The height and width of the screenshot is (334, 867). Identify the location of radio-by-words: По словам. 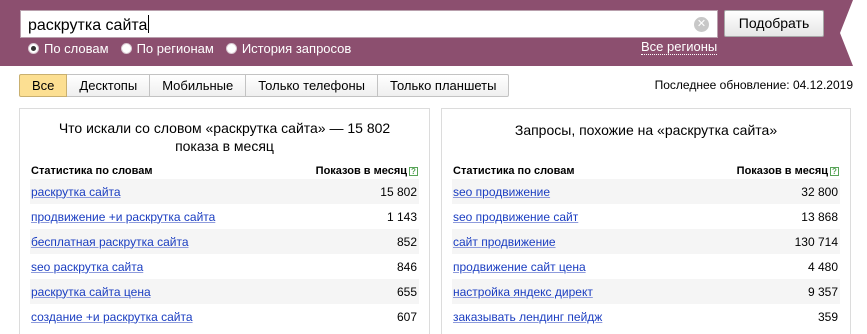
(68, 48).